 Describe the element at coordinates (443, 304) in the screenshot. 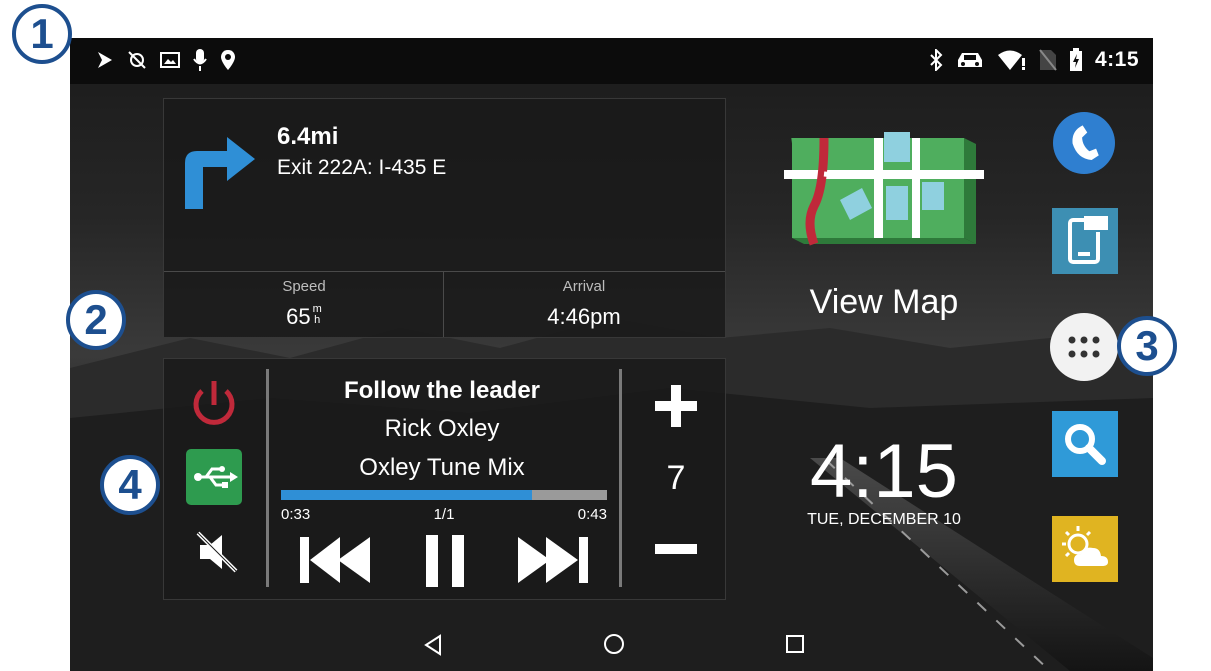

I see `nav-stat-divider` at that location.